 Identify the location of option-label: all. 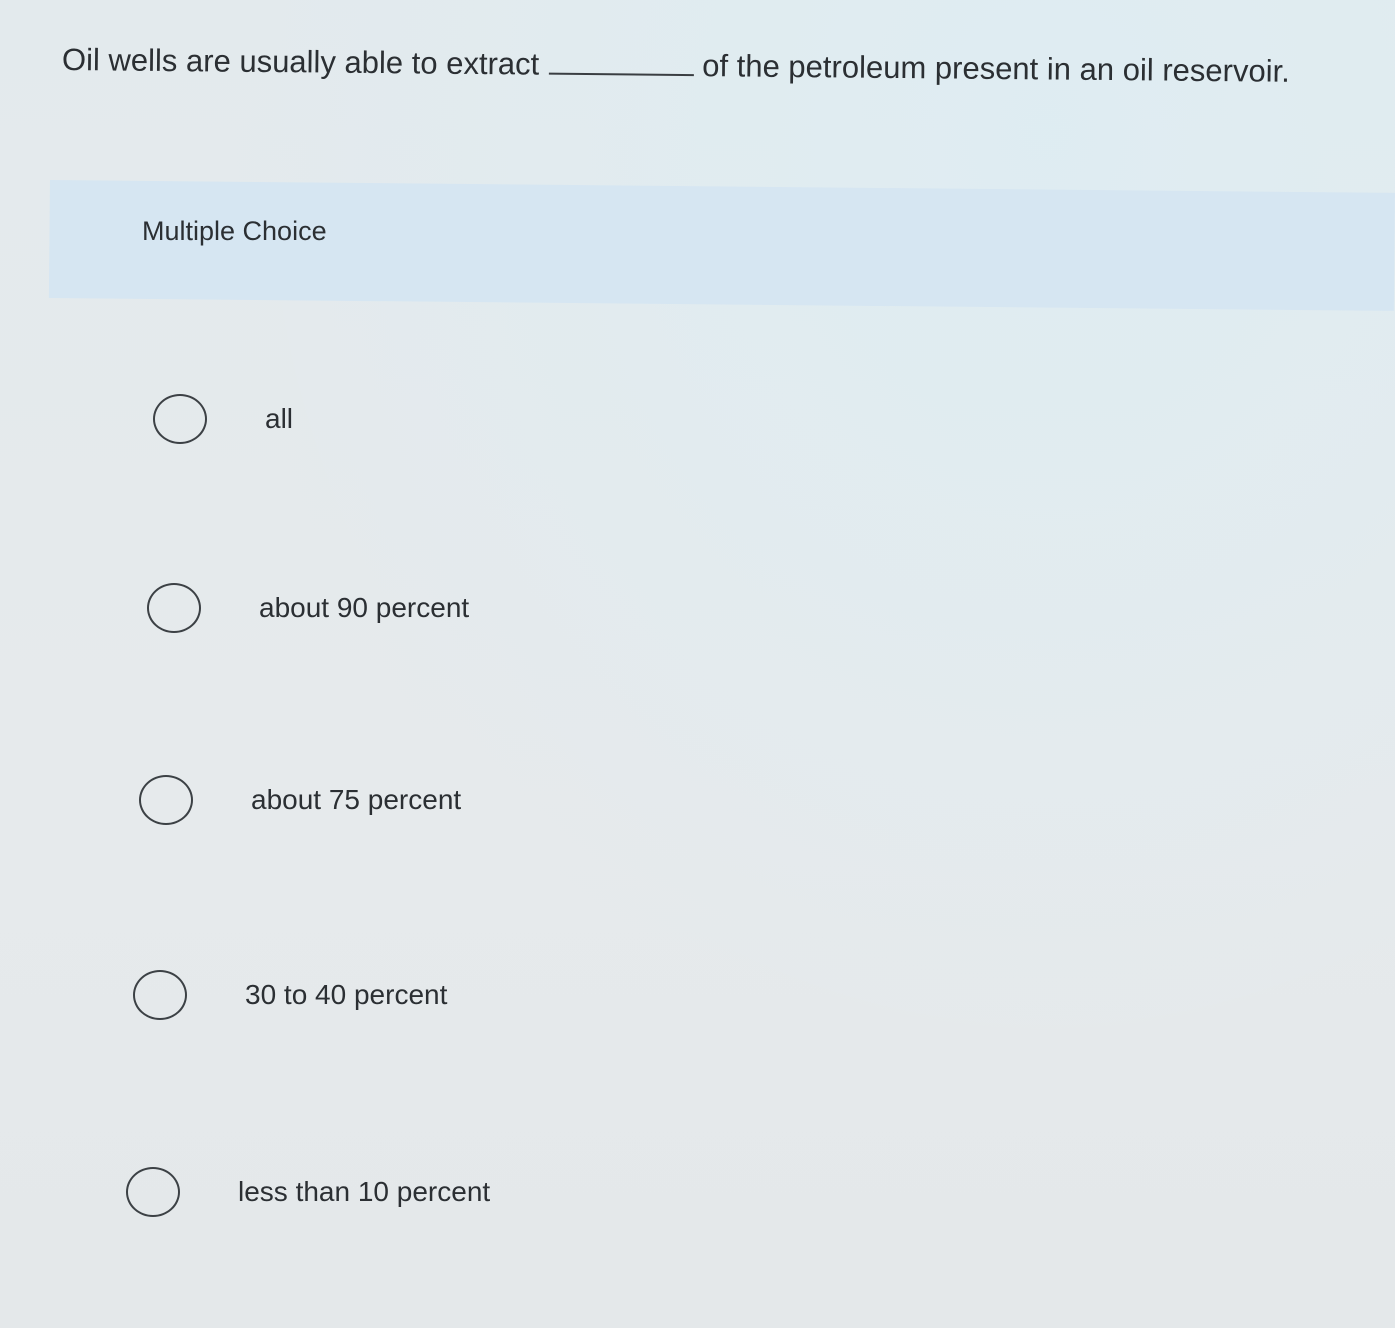
(279, 418).